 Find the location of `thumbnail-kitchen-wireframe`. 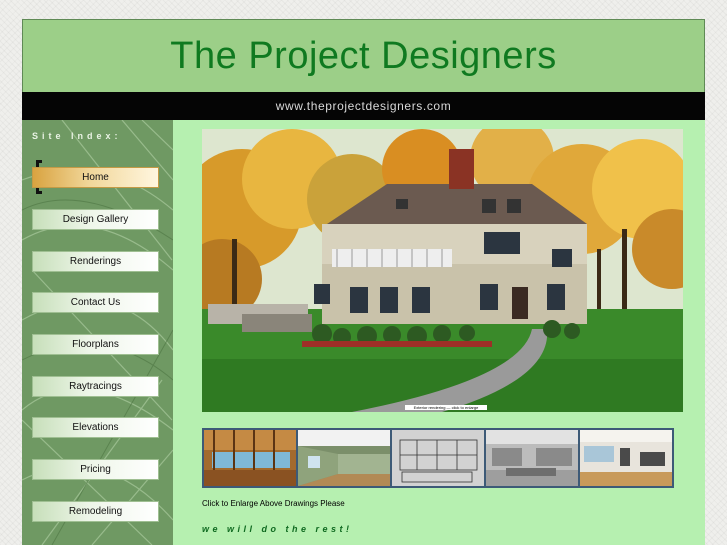

thumbnail-kitchen-wireframe is located at coordinates (438, 458).